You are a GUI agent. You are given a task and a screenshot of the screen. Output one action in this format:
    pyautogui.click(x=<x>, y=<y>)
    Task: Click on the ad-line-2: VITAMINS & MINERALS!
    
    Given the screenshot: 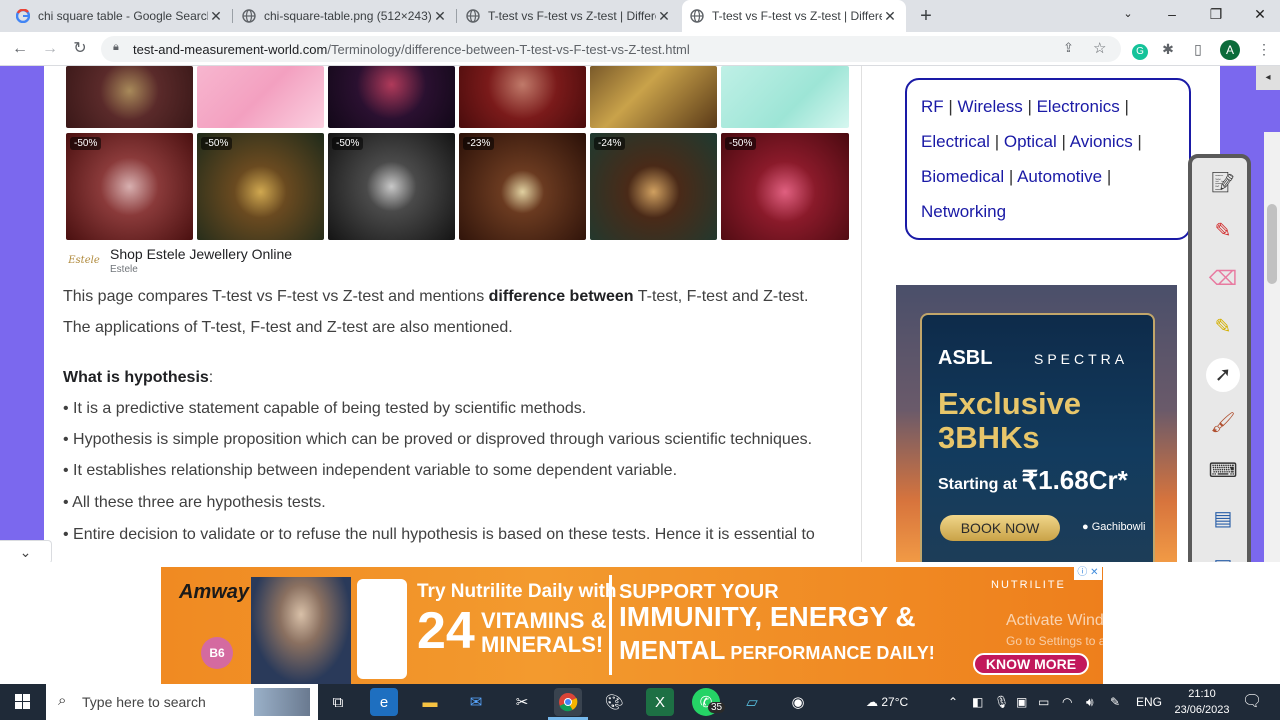 What is the action you would take?
    pyautogui.click(x=543, y=633)
    